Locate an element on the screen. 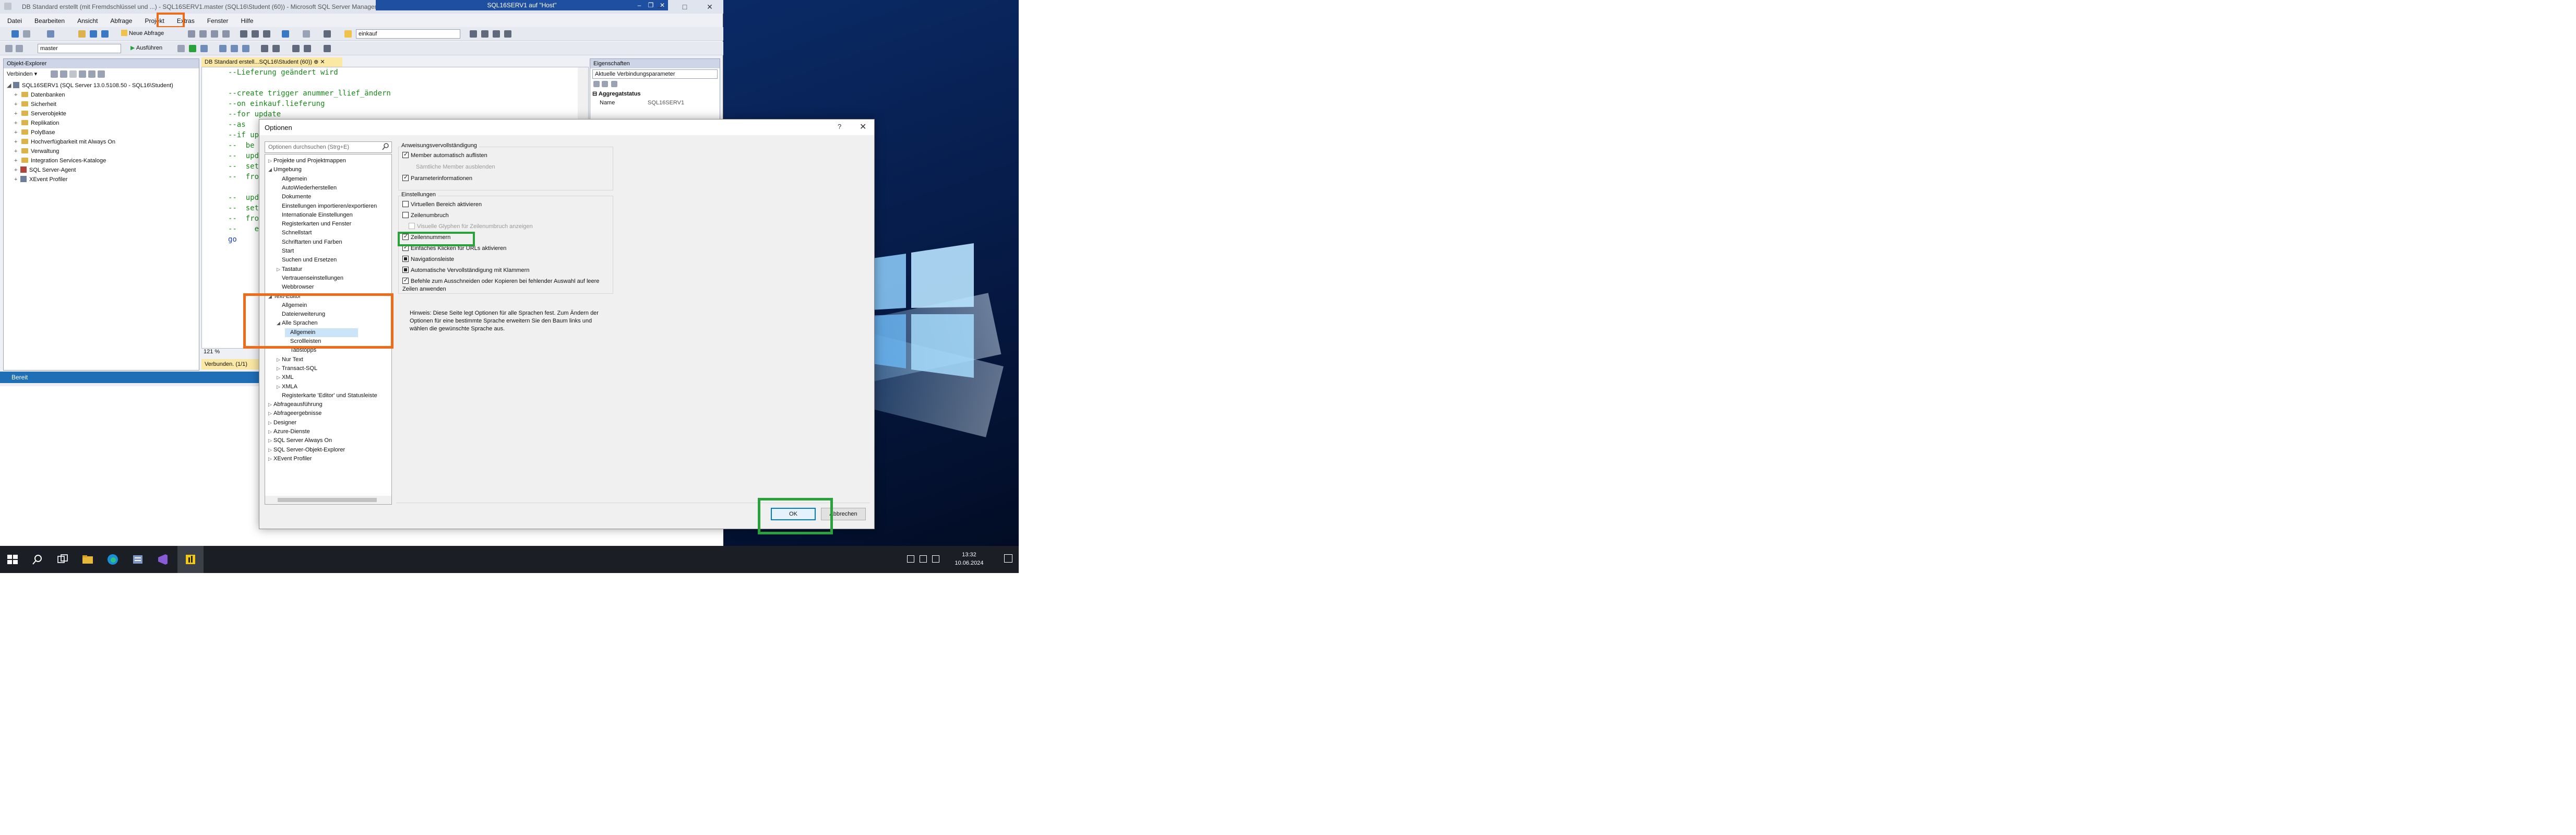 The width and height of the screenshot is (2576, 835). options-tree-item: ▷ Abfrageausführung is located at coordinates (295, 404).